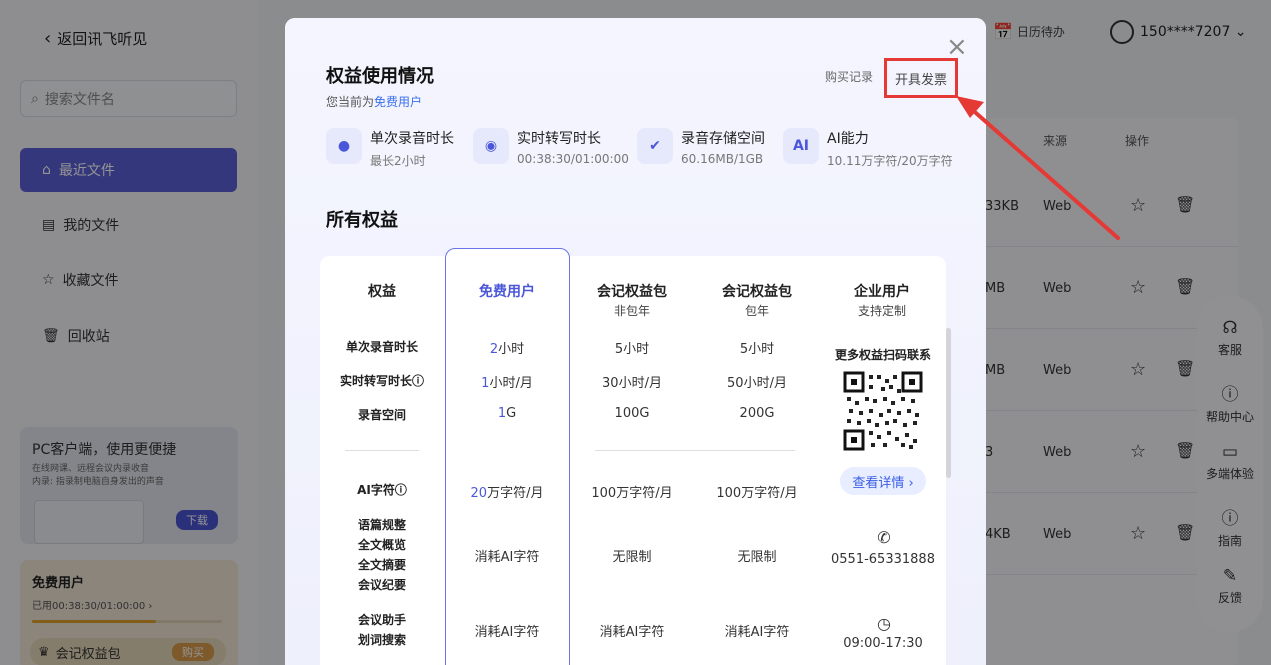 The height and width of the screenshot is (665, 1271). I want to click on stat-value: 10.11万字符/20万字符, so click(890, 161).